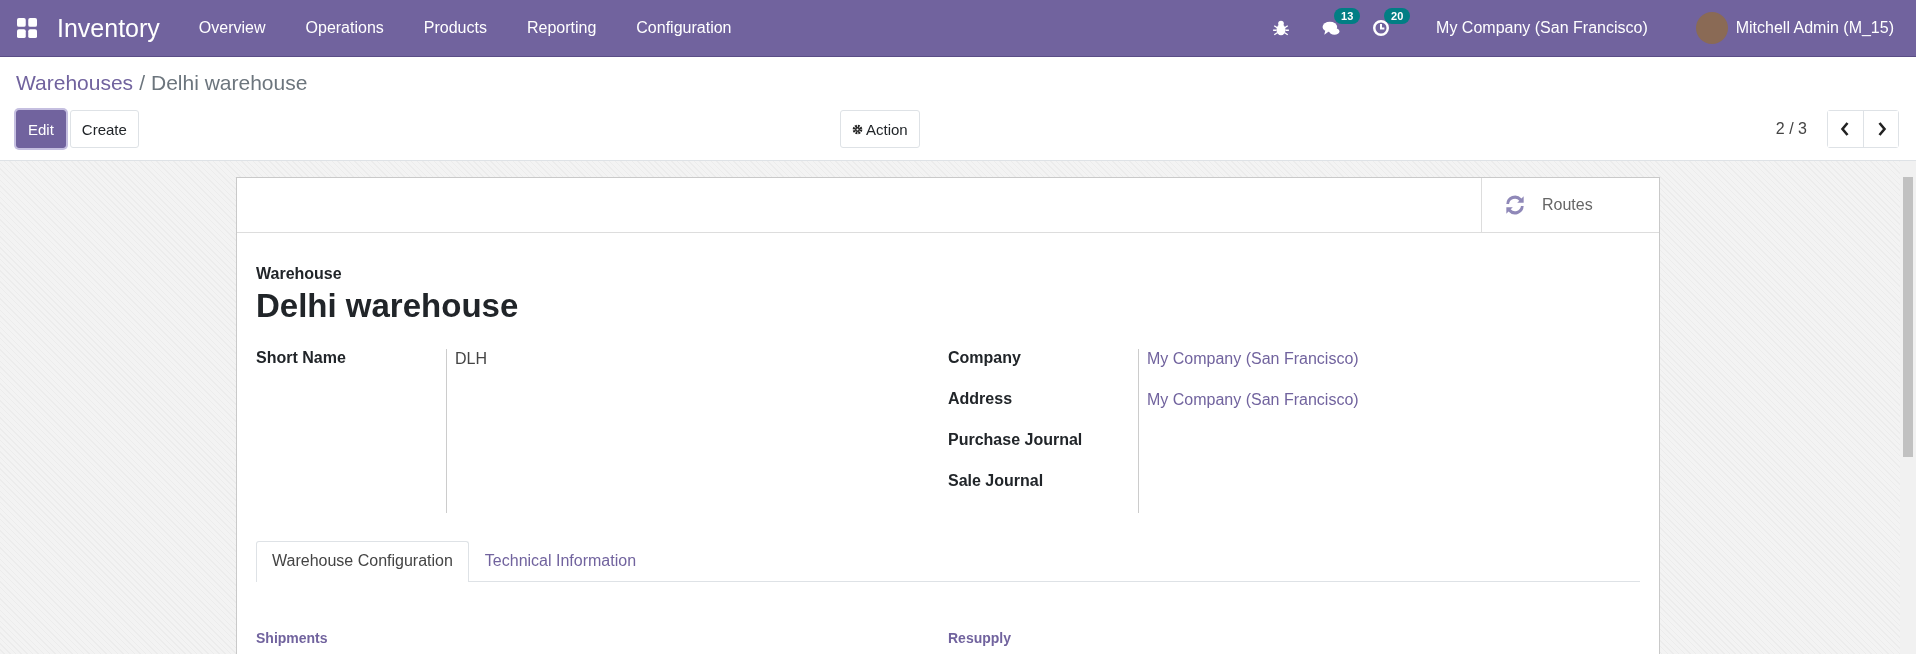 Image resolution: width=1916 pixels, height=654 pixels. I want to click on counter-badge: 13, so click(1347, 16).